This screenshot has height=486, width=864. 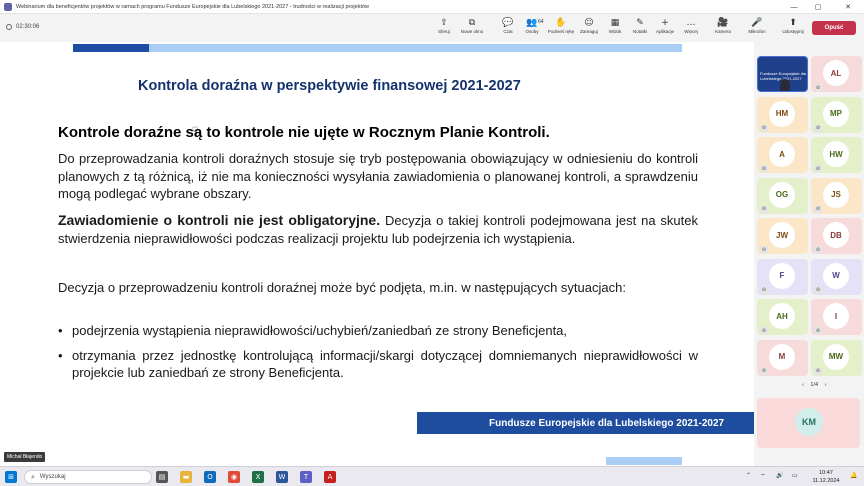 I want to click on participant-tile: HM ⊘, so click(x=782, y=114).